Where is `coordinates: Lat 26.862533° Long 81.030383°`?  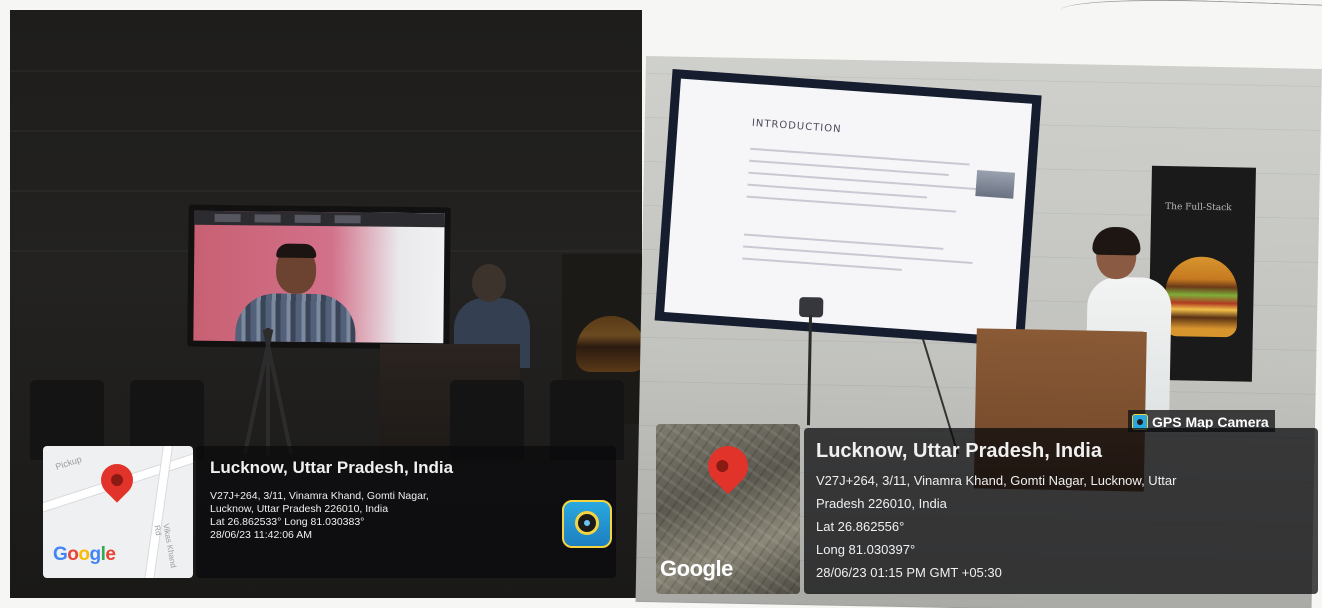 coordinates: Lat 26.862533° Long 81.030383° is located at coordinates (287, 522).